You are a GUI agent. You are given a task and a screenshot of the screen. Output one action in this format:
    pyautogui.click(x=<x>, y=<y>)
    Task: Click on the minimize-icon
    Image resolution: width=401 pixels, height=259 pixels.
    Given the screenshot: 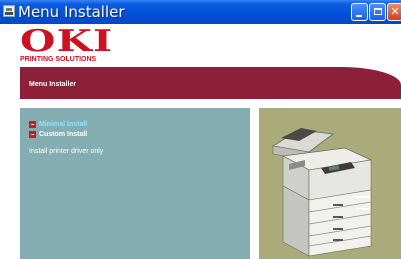 What is the action you would take?
    pyautogui.click(x=359, y=12)
    